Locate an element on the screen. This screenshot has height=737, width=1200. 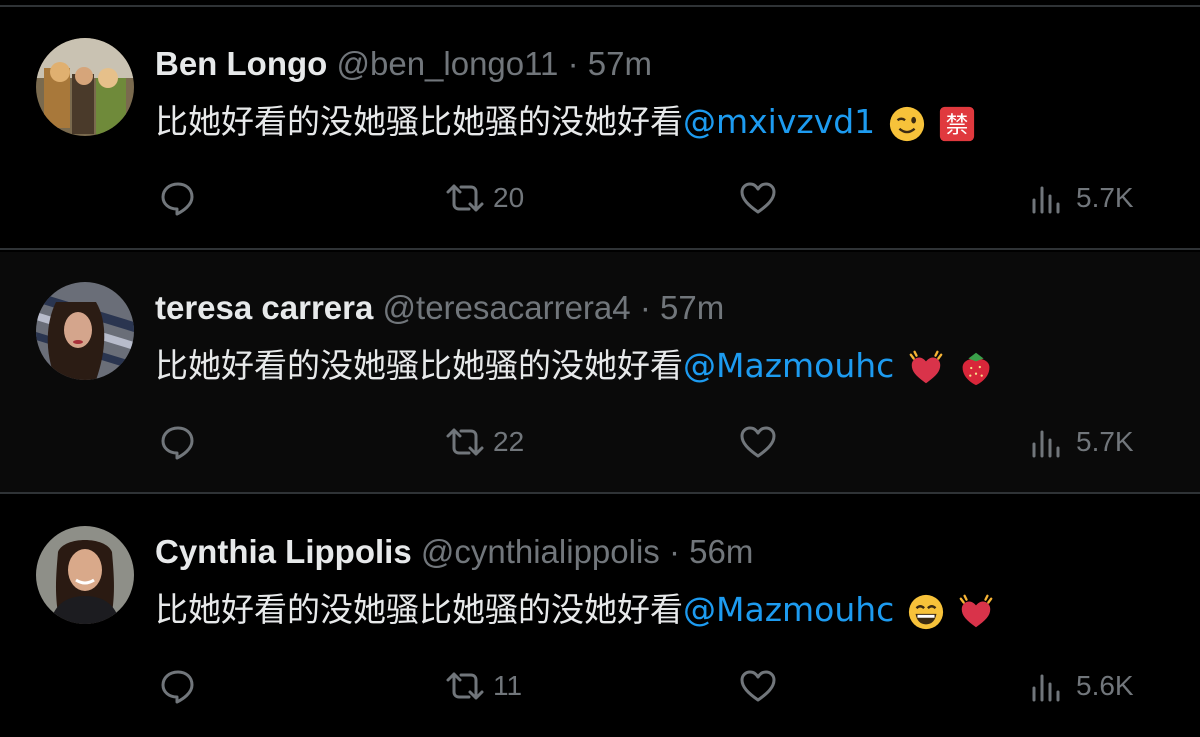
winking-face-emoji is located at coordinates (906, 123).